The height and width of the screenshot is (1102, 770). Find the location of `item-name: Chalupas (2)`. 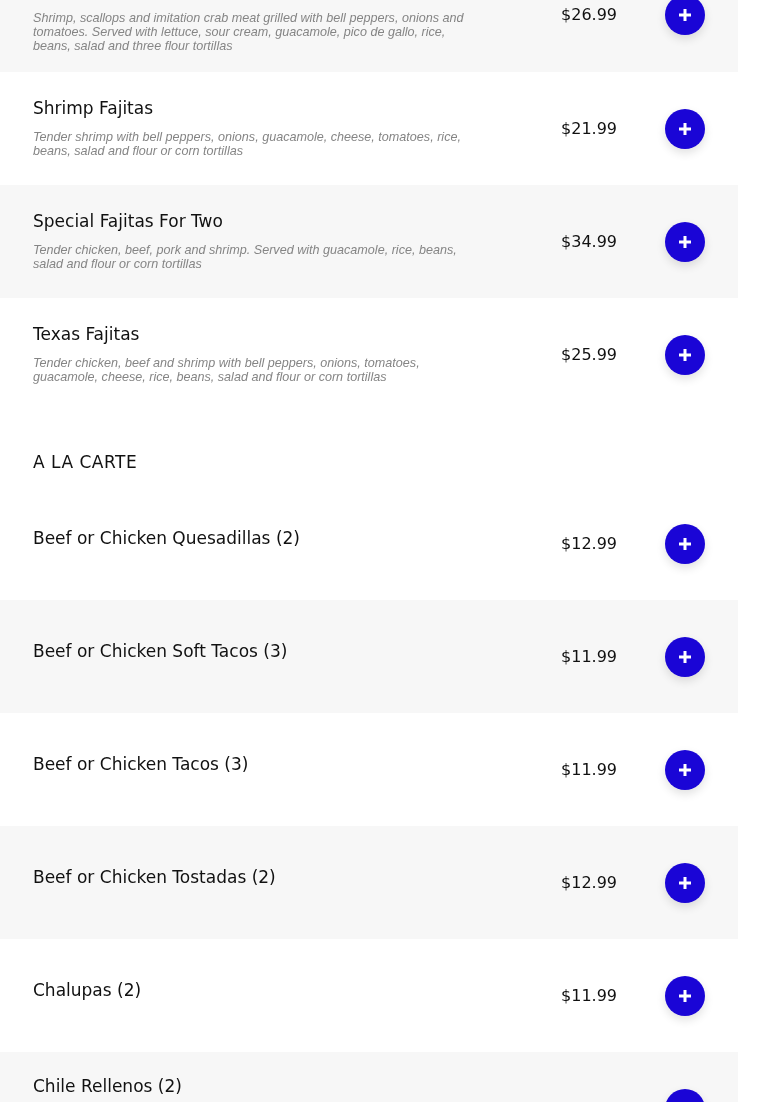

item-name: Chalupas (2) is located at coordinates (88, 990).